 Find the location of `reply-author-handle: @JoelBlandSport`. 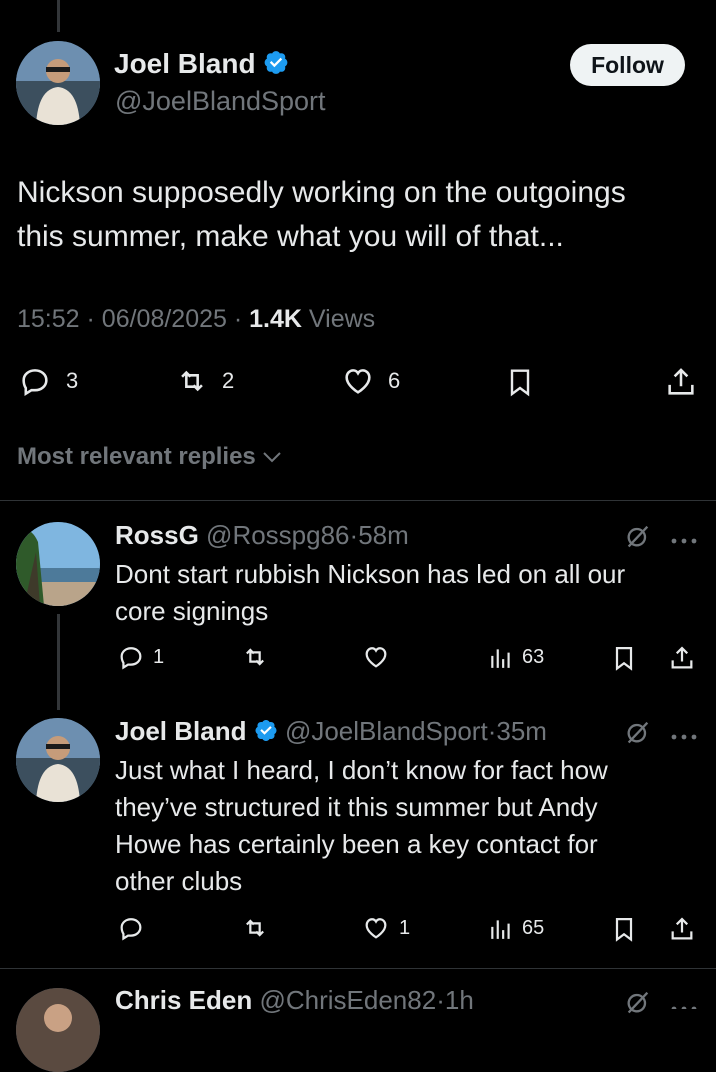

reply-author-handle: @JoelBlandSport is located at coordinates (386, 731).